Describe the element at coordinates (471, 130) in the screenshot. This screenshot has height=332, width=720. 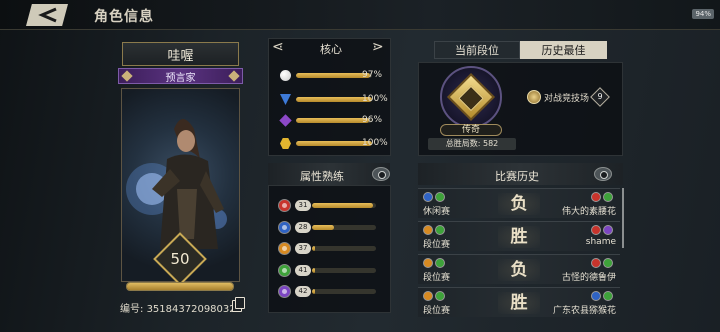
I see `rank-tier-name: 传奇` at that location.